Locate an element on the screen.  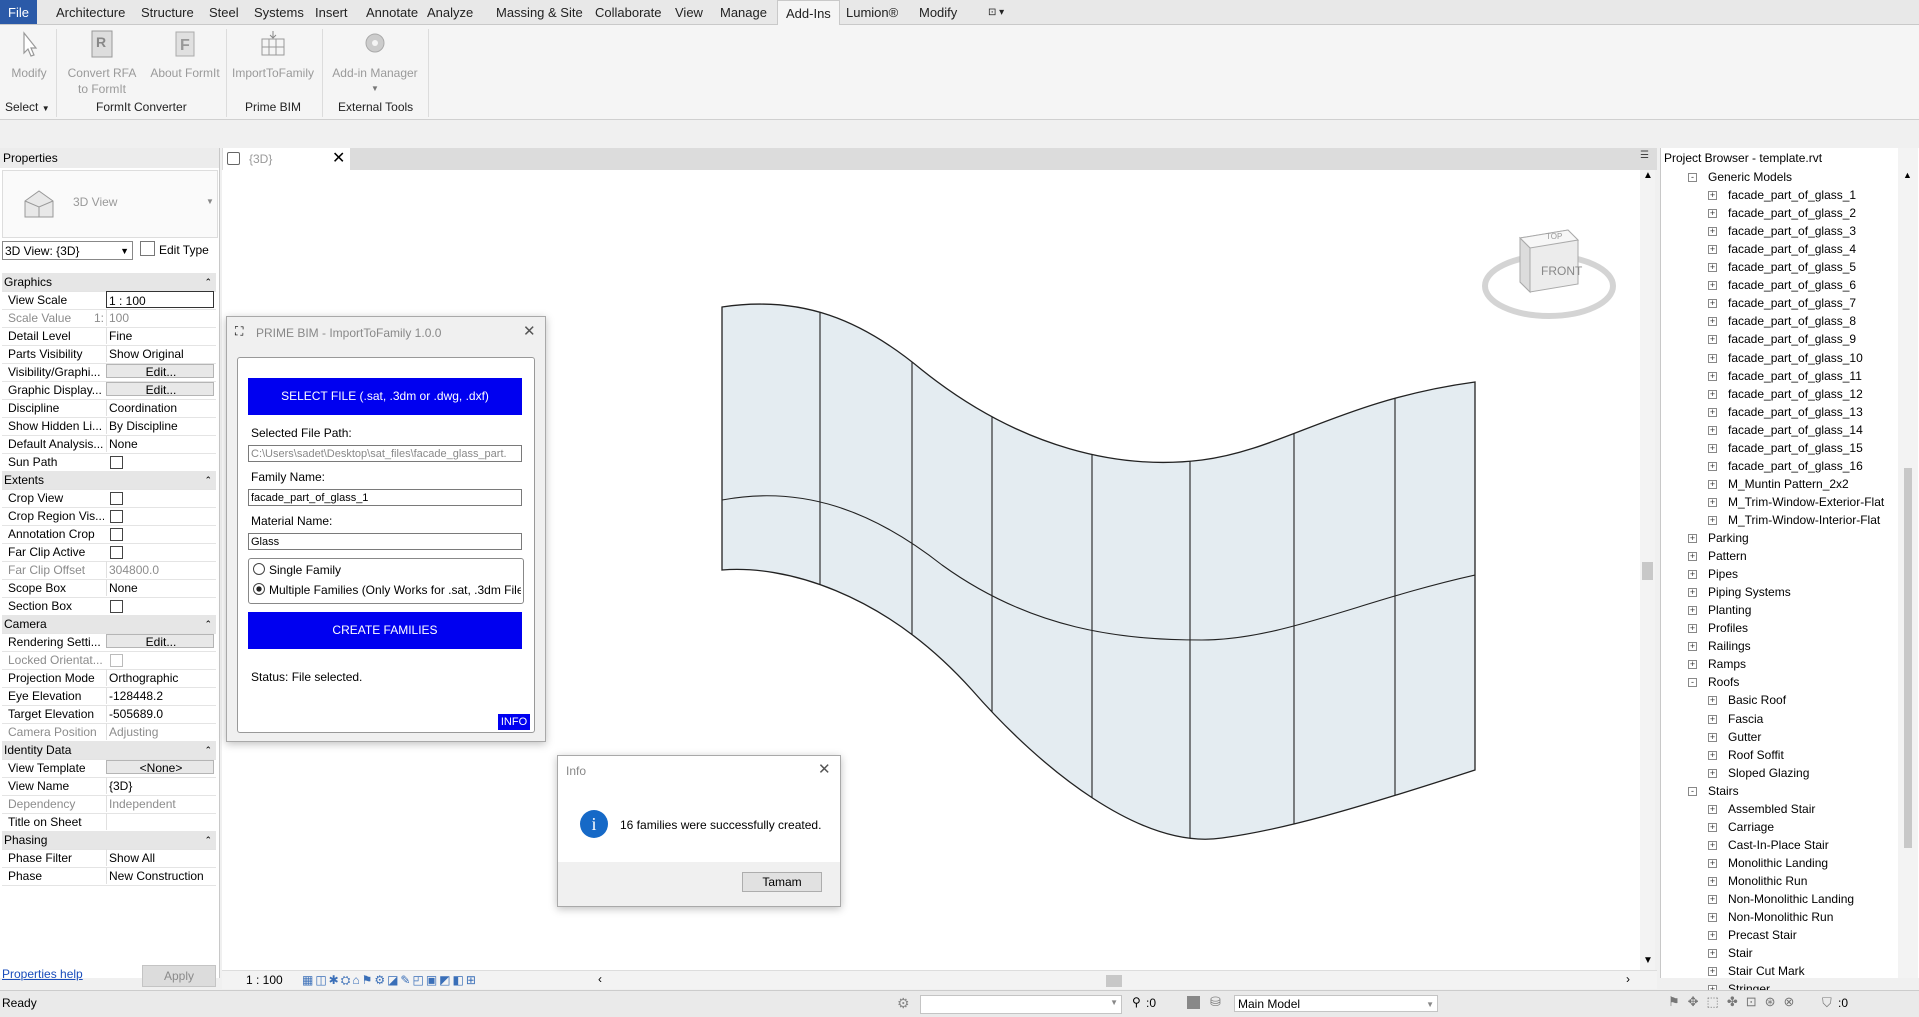
property-section: Extents ⌃ is located at coordinates (109, 480).